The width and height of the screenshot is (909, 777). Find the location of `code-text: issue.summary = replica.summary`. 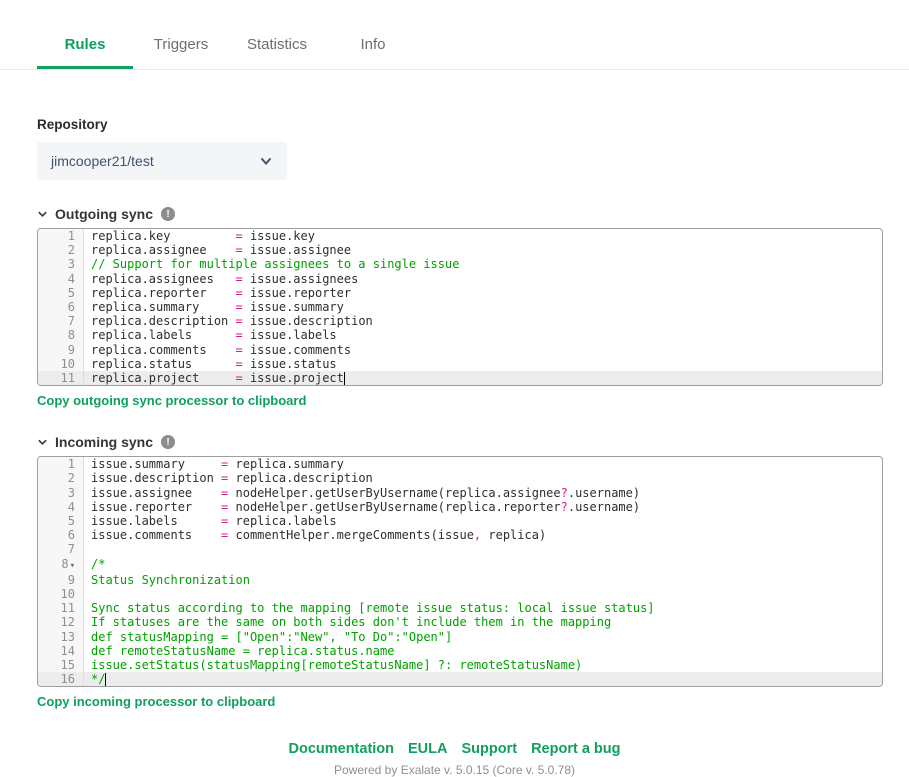

code-text: issue.summary = replica.summary is located at coordinates (217, 464).